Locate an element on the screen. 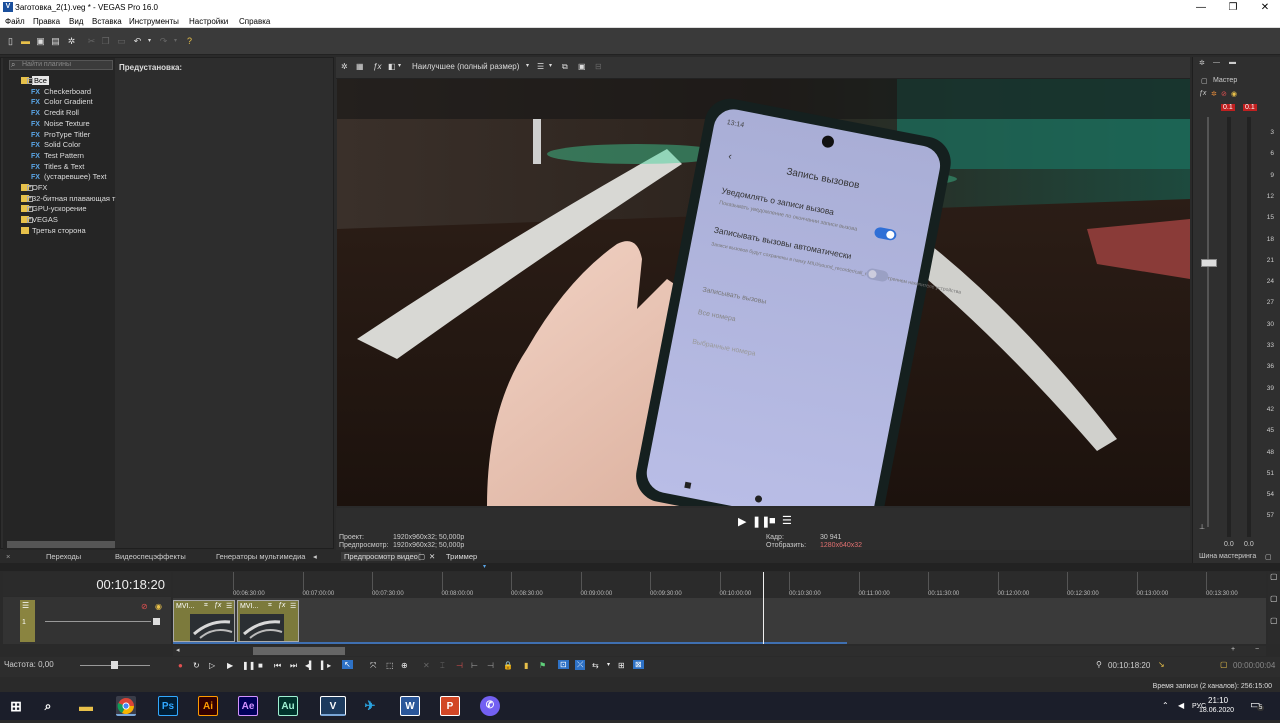  vegas-icon: V is located at coordinates (333, 706).